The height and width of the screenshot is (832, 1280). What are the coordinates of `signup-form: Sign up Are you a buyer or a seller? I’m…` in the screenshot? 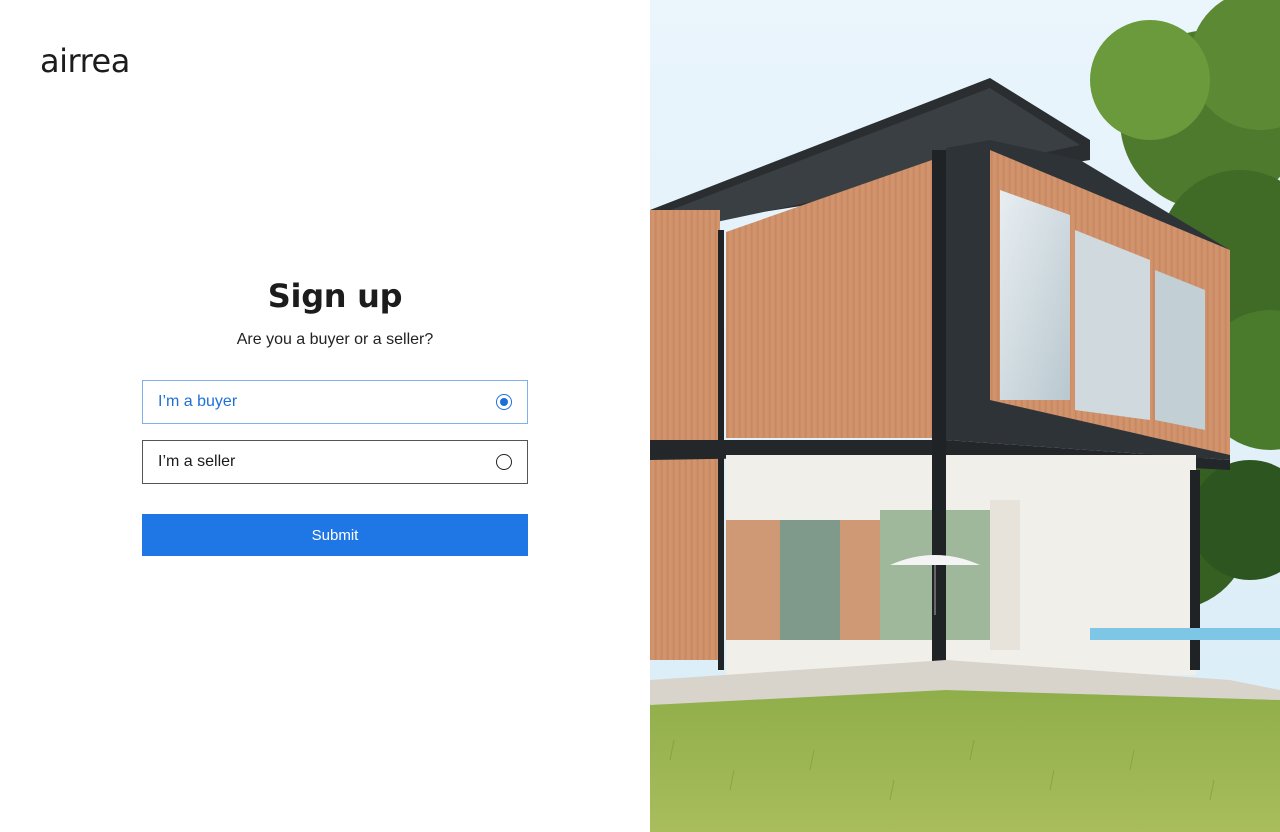 It's located at (335, 416).